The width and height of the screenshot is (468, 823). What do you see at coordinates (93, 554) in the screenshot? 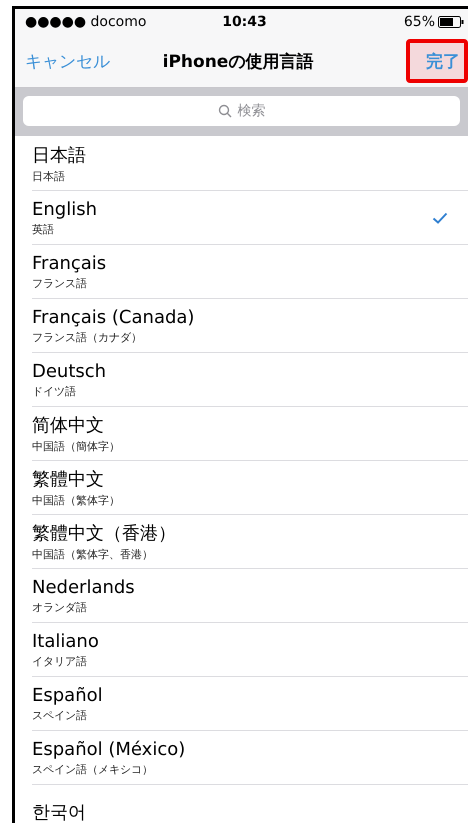
I see `language-subtitle: 中国語（繁体字、香港）` at bounding box center [93, 554].